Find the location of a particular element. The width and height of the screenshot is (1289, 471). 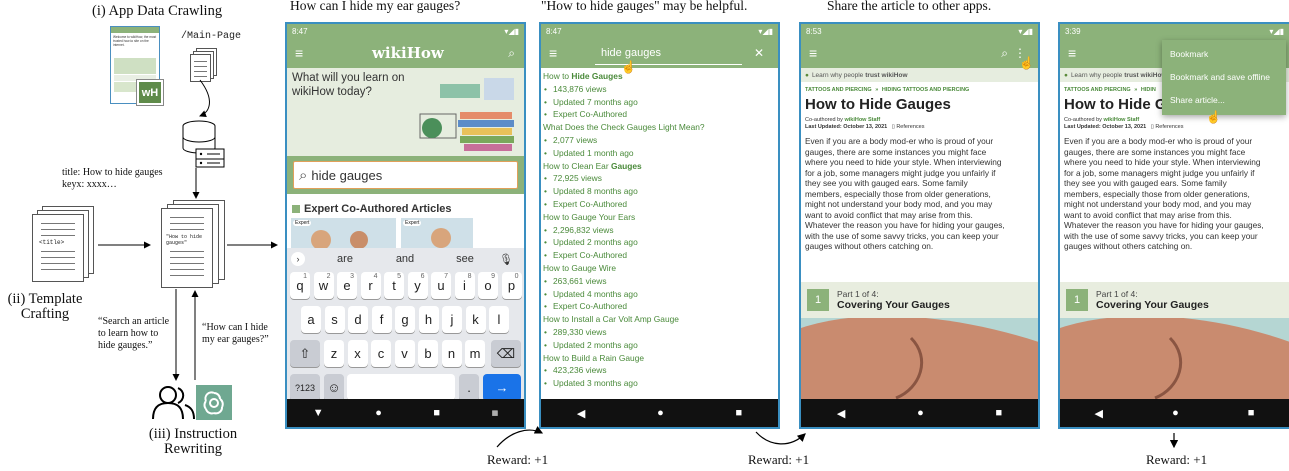

trust-banner: ● Learn why people trust wikiHow is located at coordinates (919, 75).